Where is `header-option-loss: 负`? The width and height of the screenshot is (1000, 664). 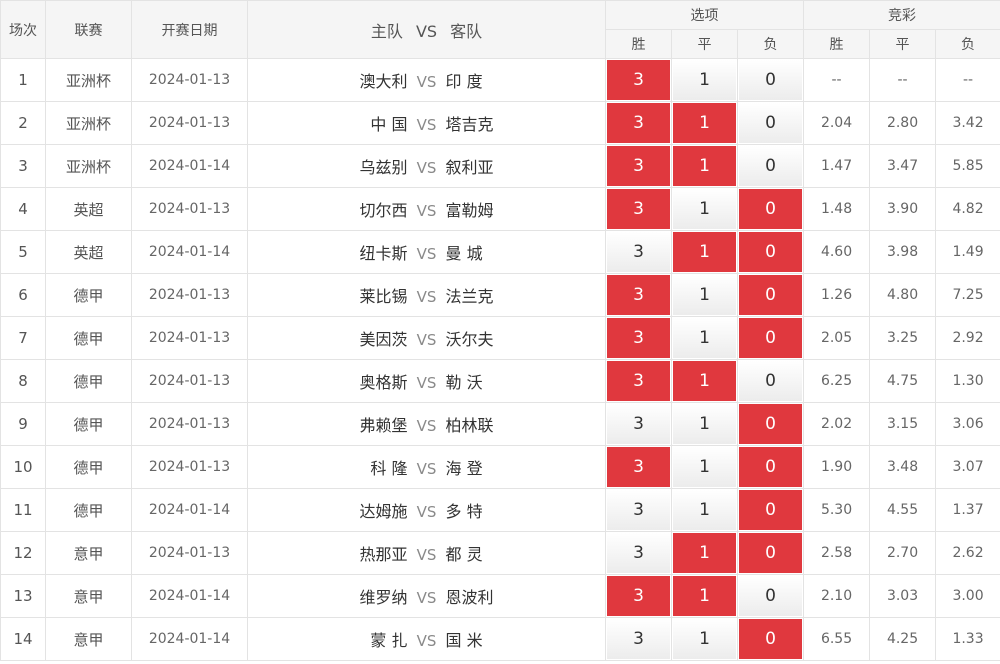 header-option-loss: 负 is located at coordinates (770, 44).